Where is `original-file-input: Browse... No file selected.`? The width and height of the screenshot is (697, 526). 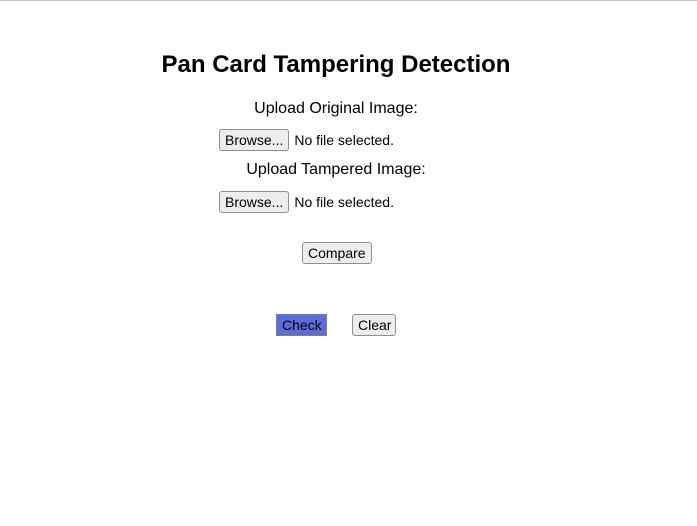 original-file-input: Browse... No file selected. is located at coordinates (306, 140).